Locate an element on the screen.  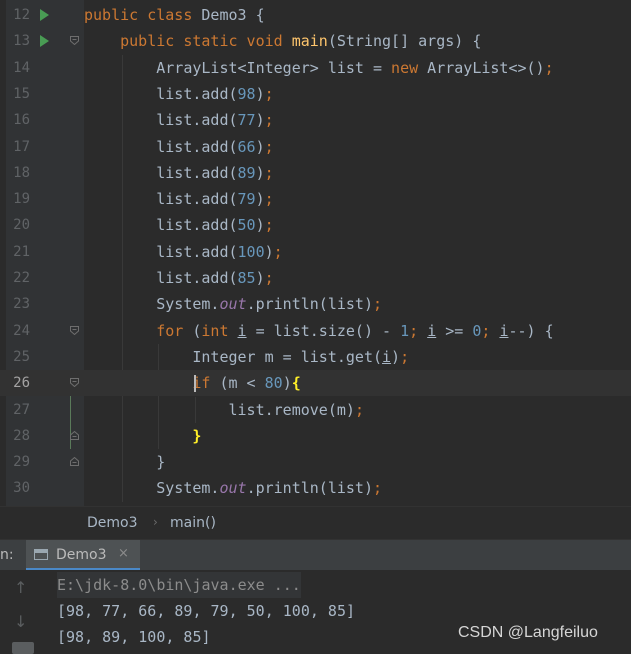
code-line: 21 list.add(100); is located at coordinates (315, 252).